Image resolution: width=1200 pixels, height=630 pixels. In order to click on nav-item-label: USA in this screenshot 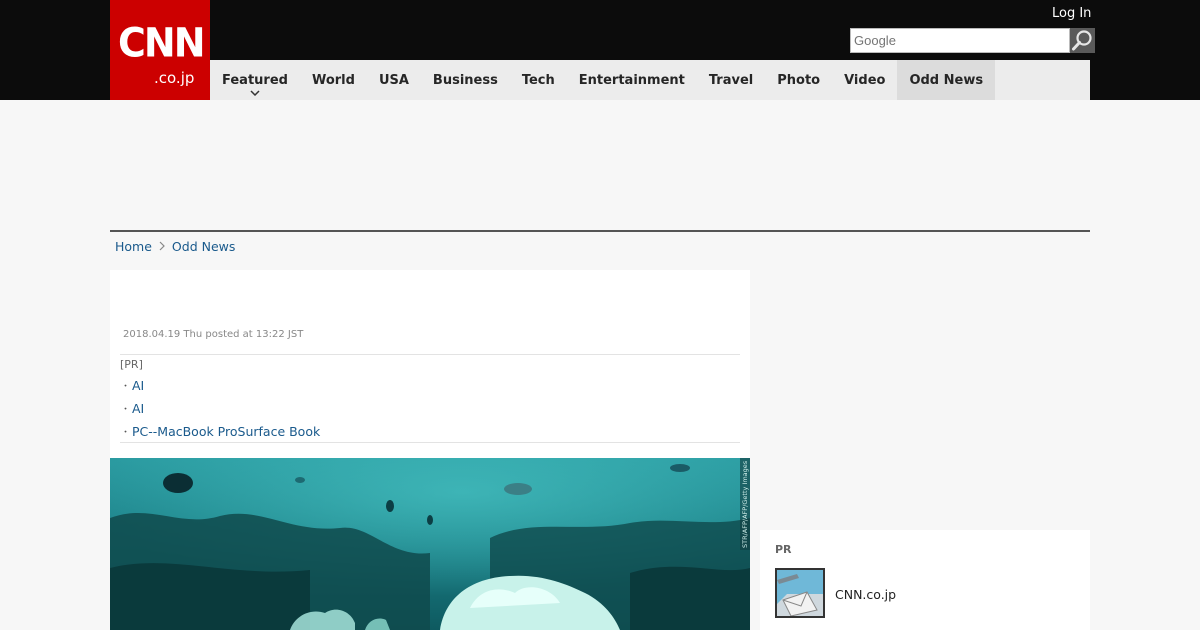, I will do `click(393, 80)`.